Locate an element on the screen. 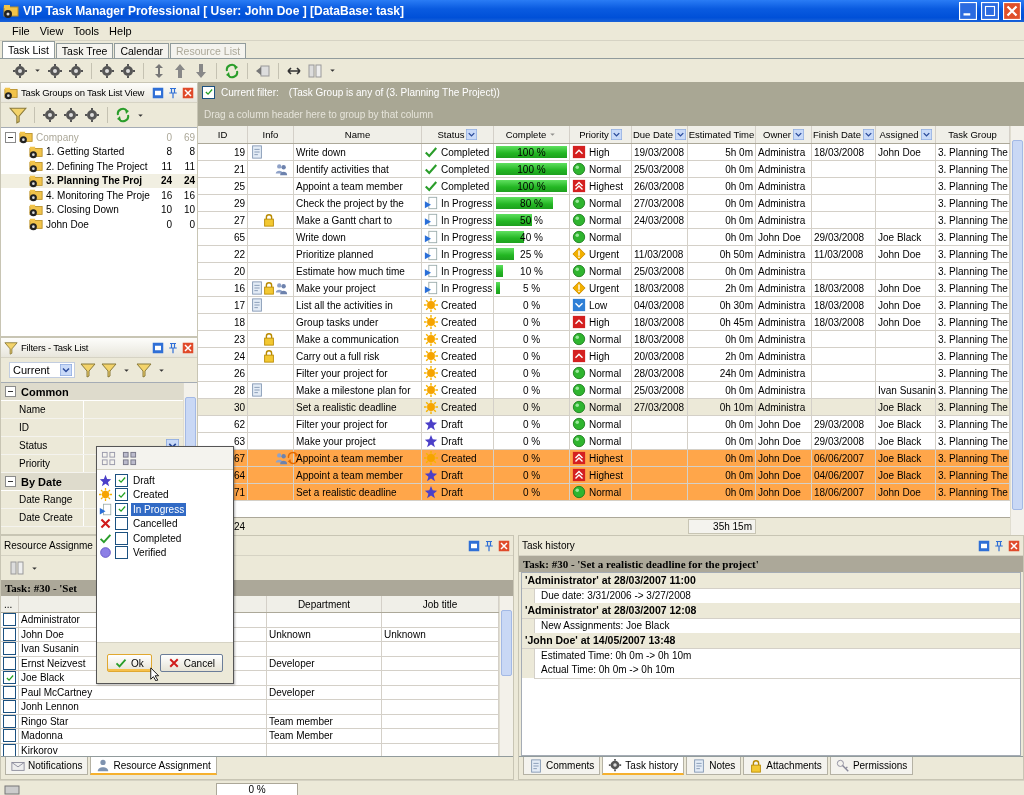  option-label: Completed is located at coordinates (157, 538).